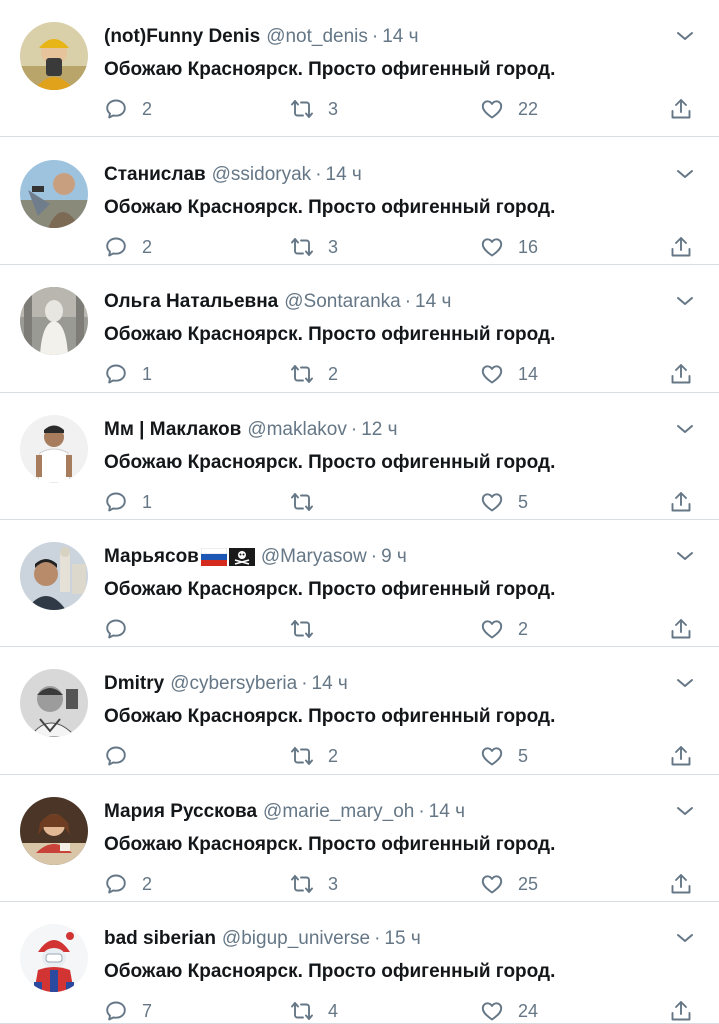 The width and height of the screenshot is (719, 1024). What do you see at coordinates (54, 56) in the screenshot?
I see `person-yellow-hat-avatar` at bounding box center [54, 56].